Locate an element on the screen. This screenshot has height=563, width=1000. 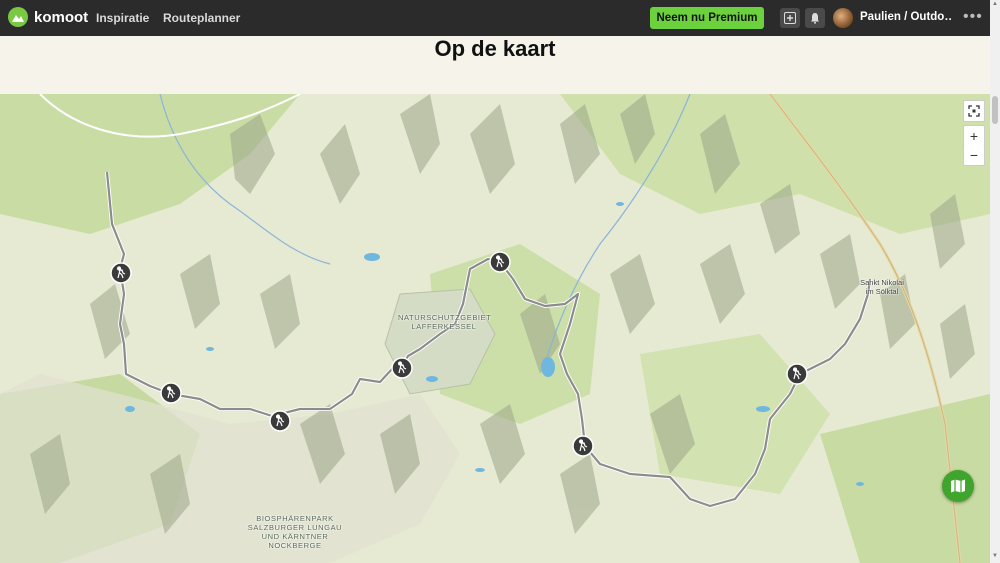
map-icon is located at coordinates (958, 486).